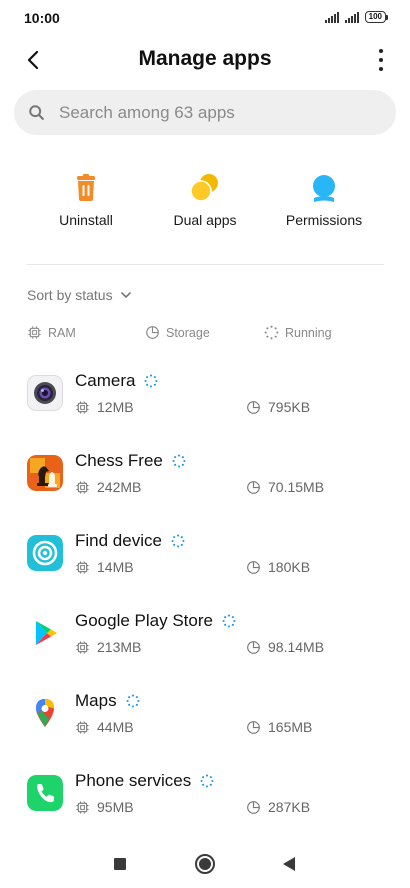  I want to click on app-storage: 165MB, so click(279, 727).